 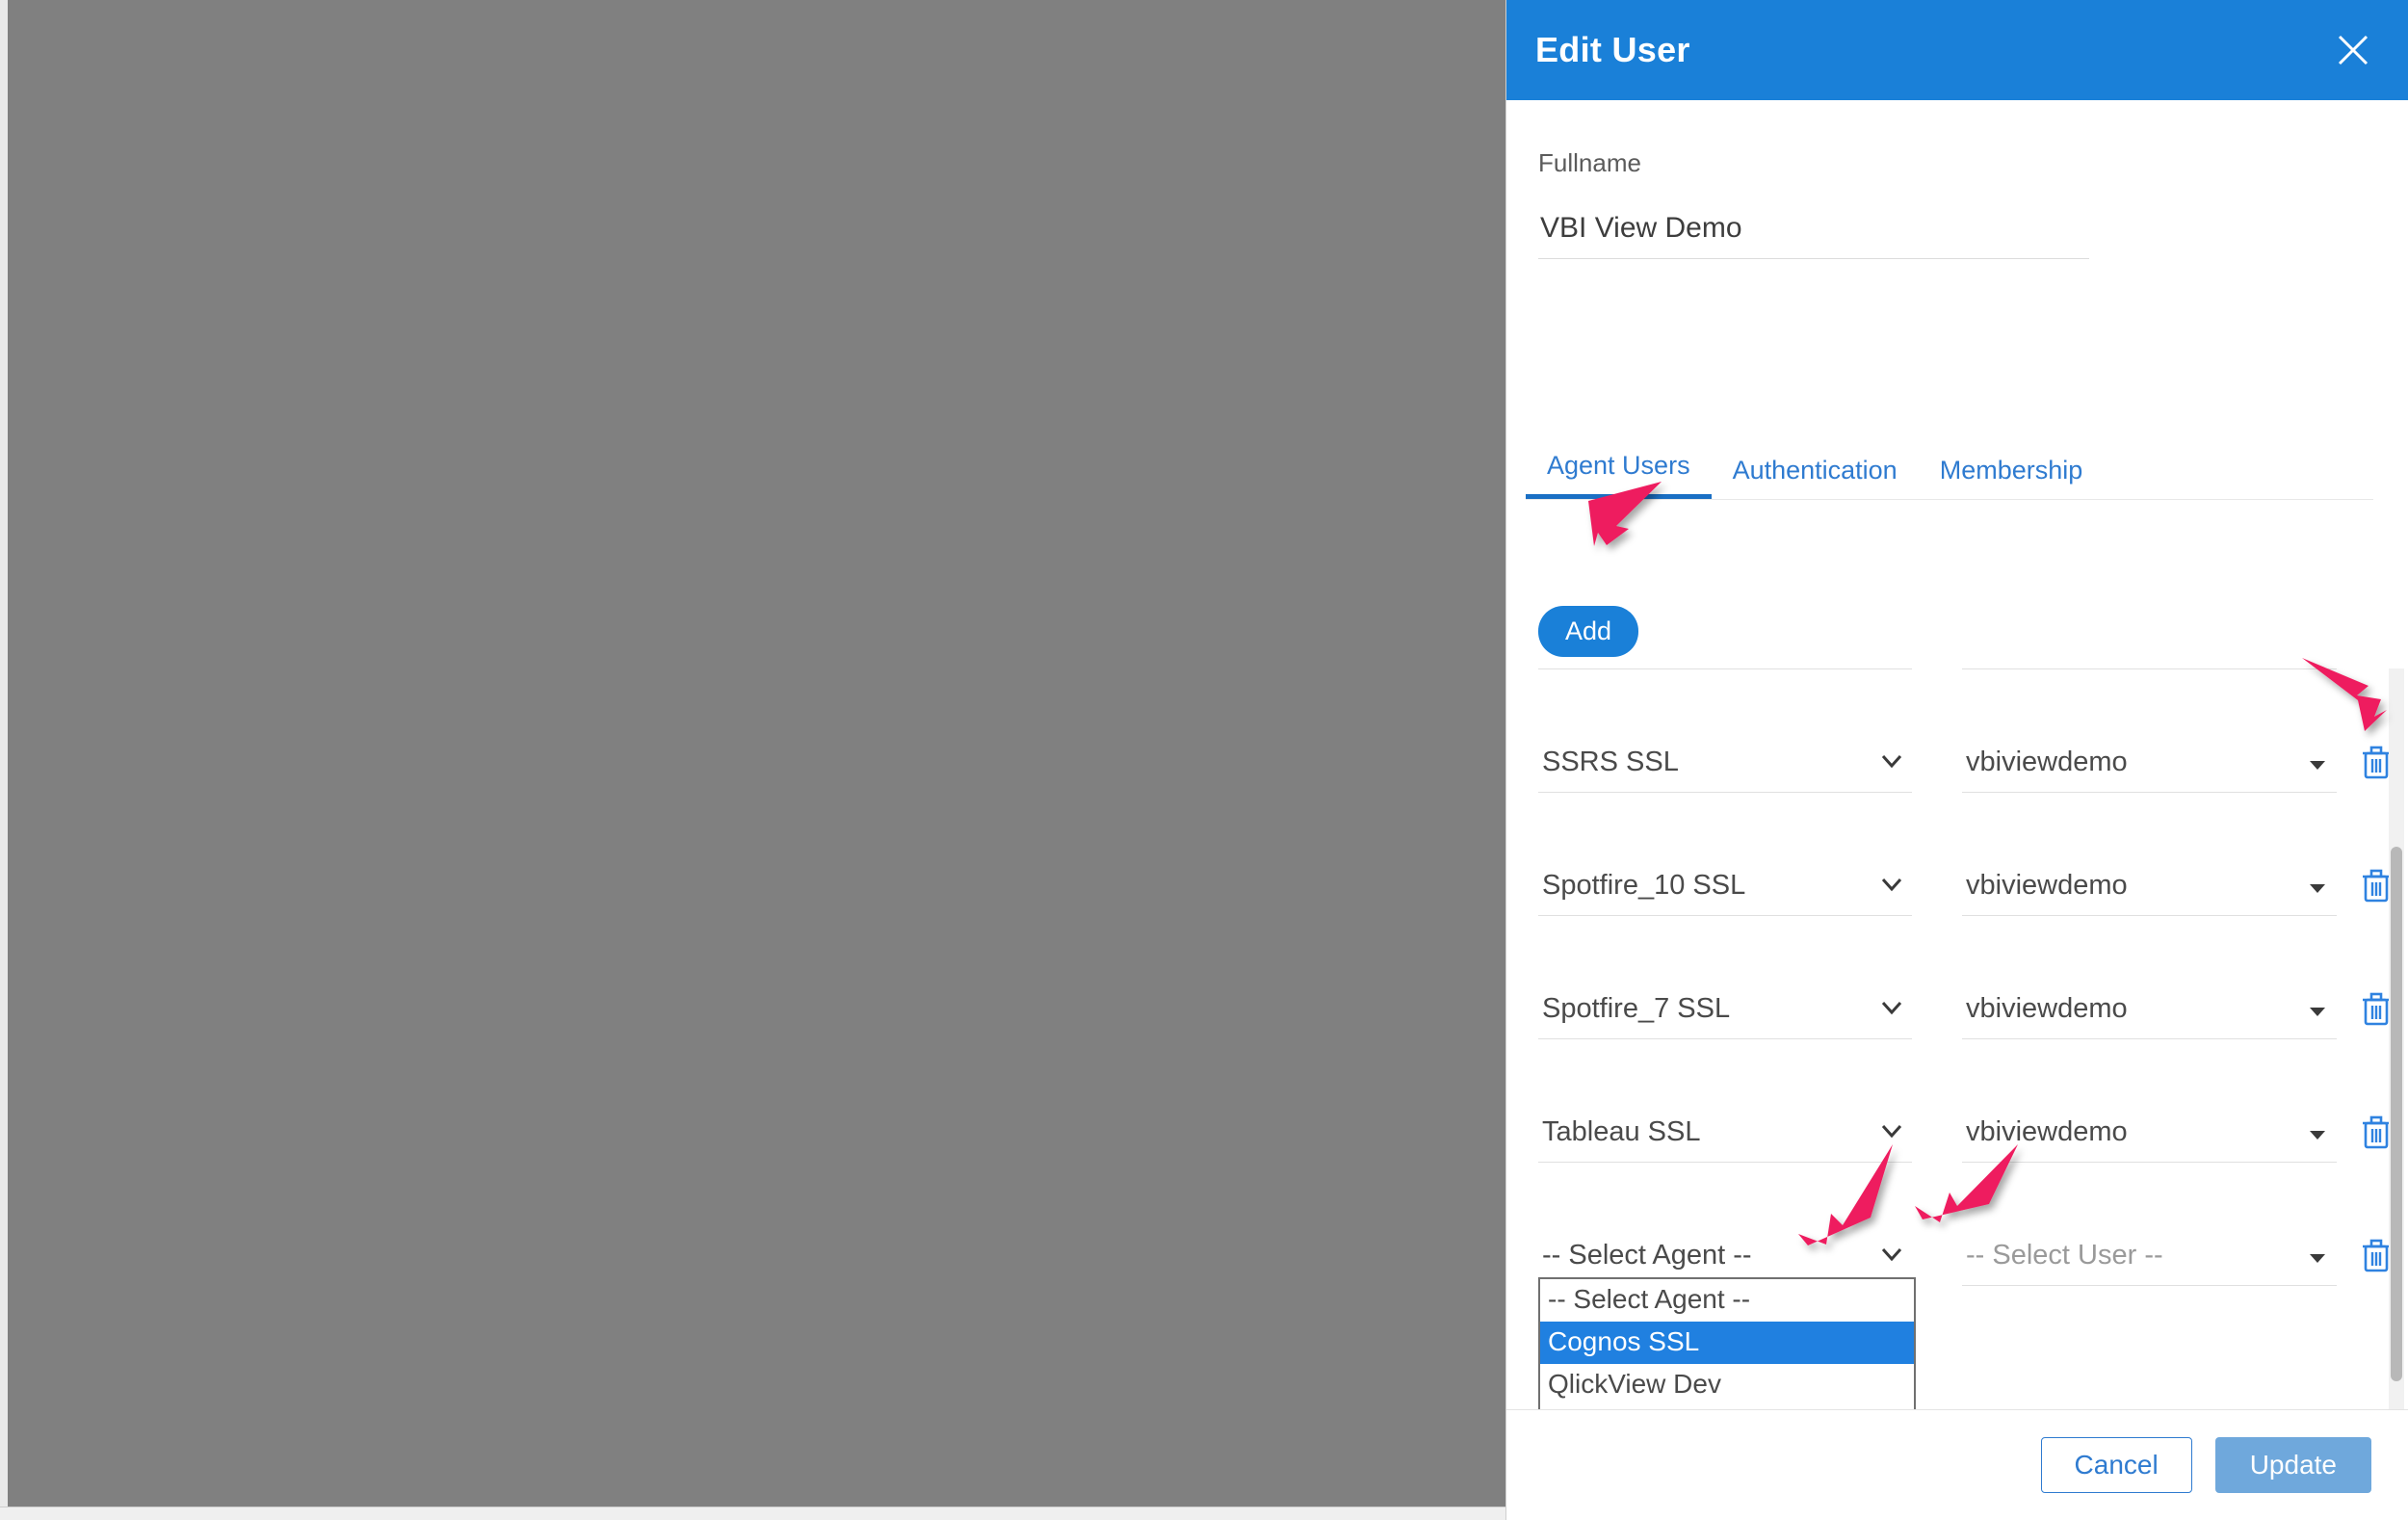 I want to click on agent-row: Tableau SSL vbiviewdemo, so click(x=1959, y=1166).